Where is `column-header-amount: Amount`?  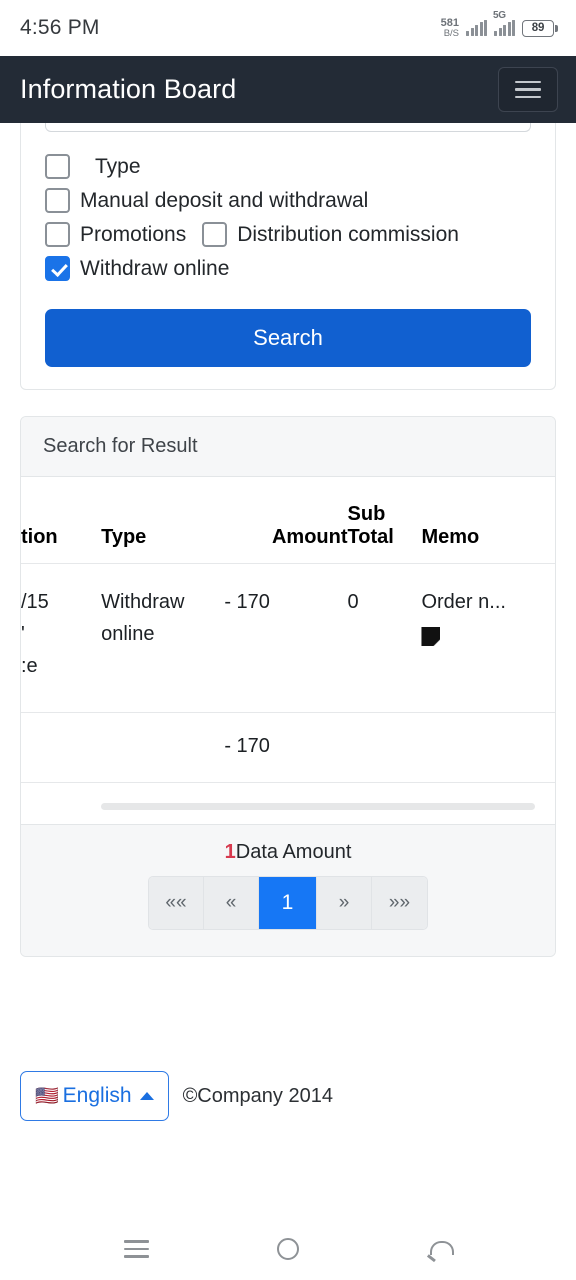 column-header-amount: Amount is located at coordinates (286, 520).